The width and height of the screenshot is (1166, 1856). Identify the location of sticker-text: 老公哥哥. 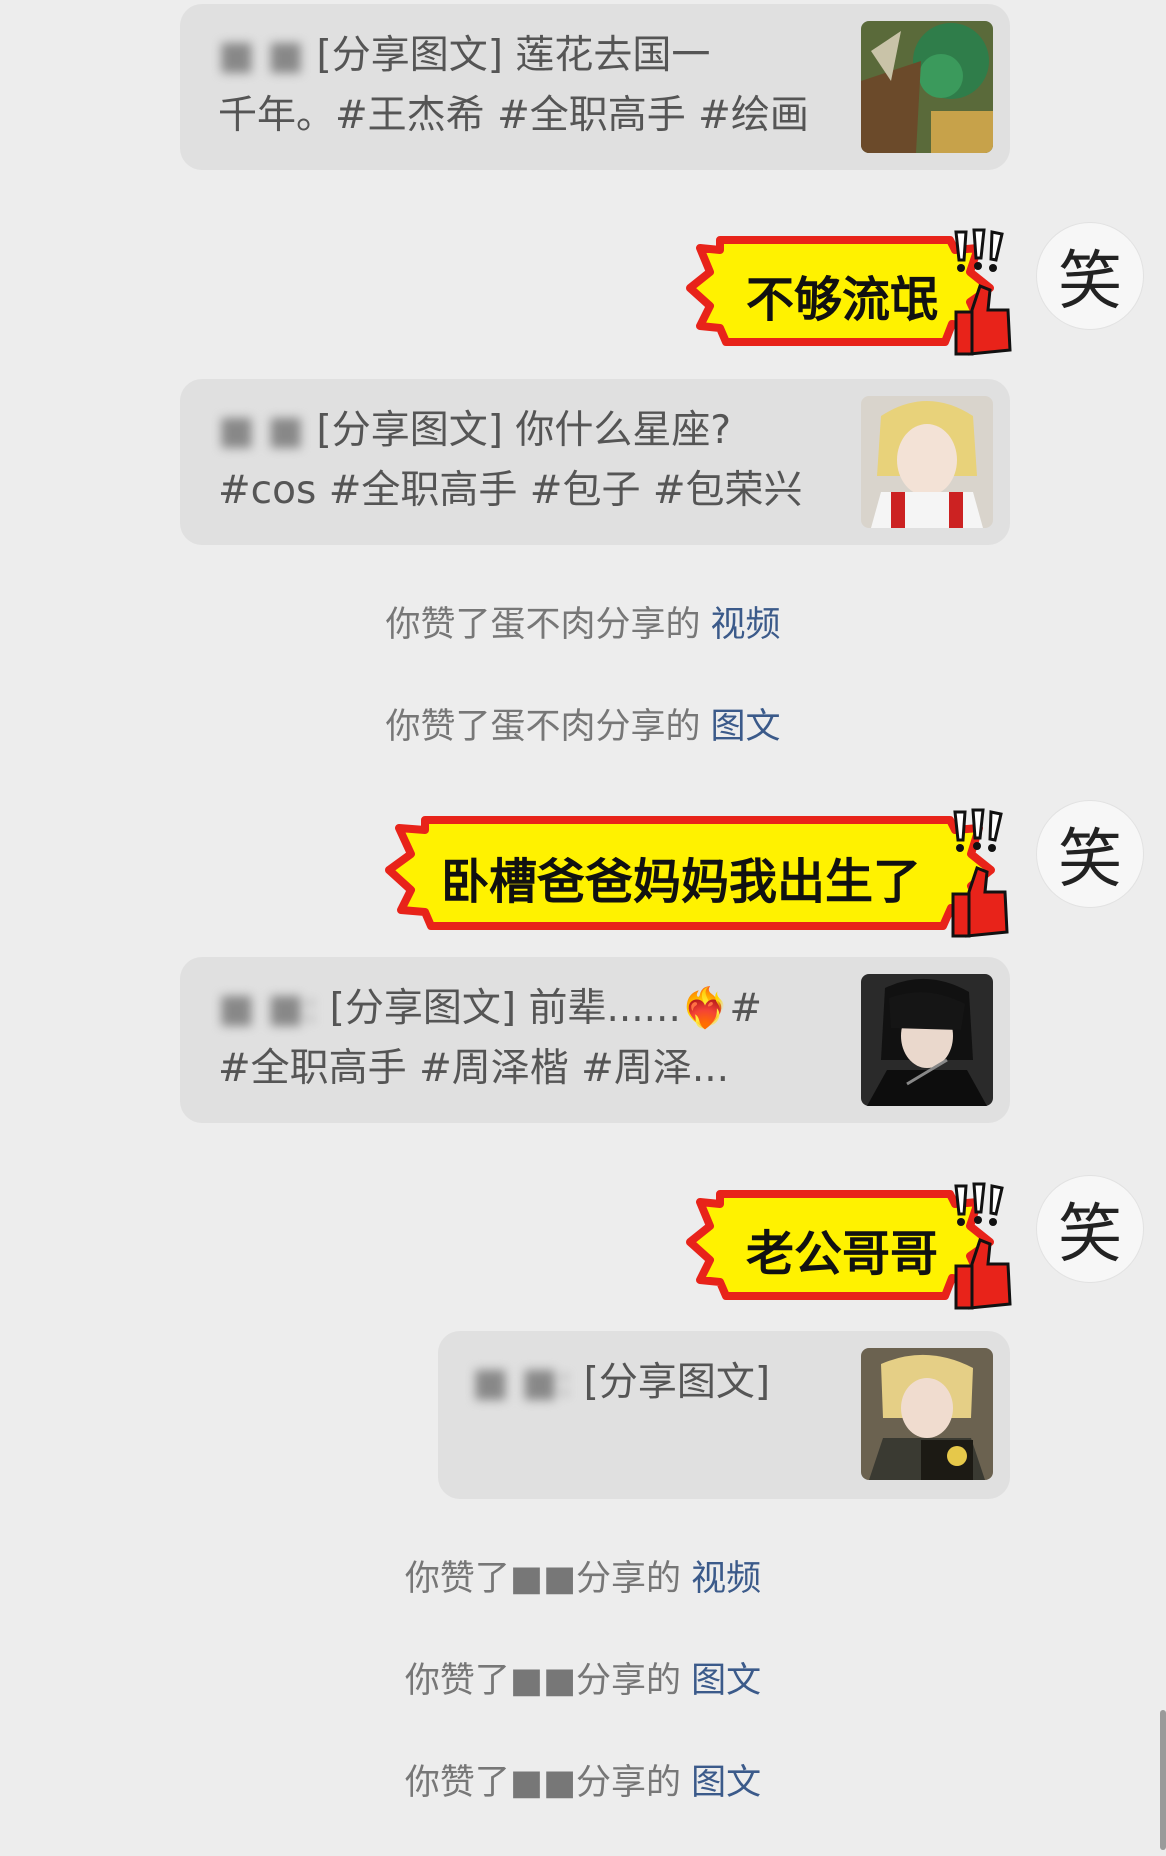
(842, 1254).